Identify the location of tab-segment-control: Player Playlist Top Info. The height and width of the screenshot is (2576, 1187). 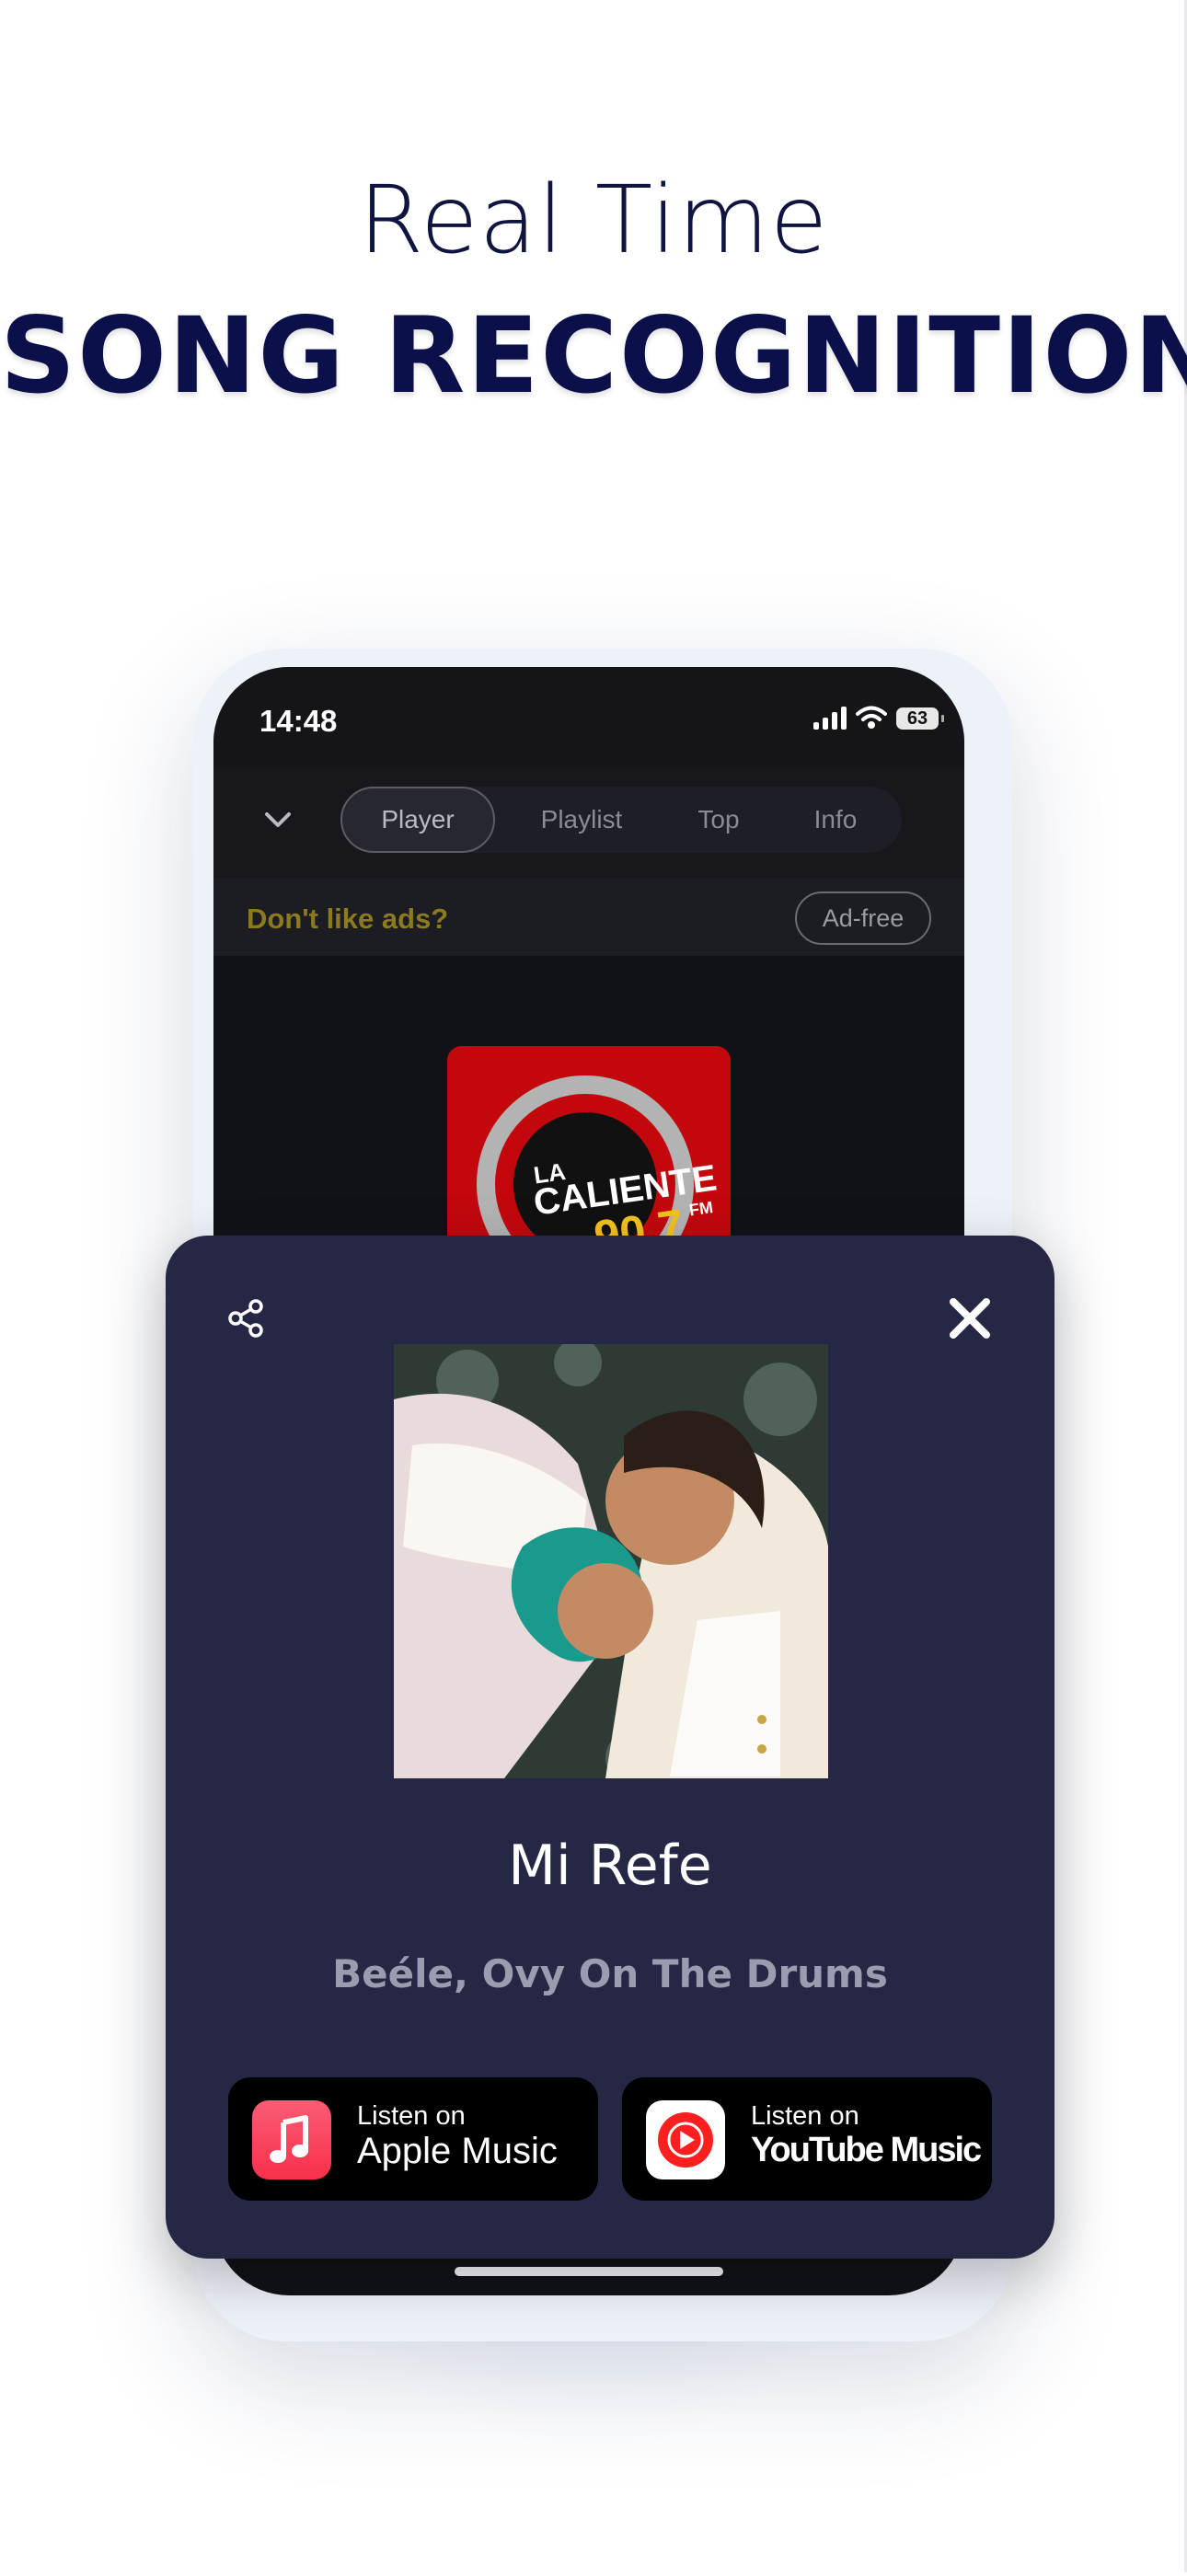
(621, 820).